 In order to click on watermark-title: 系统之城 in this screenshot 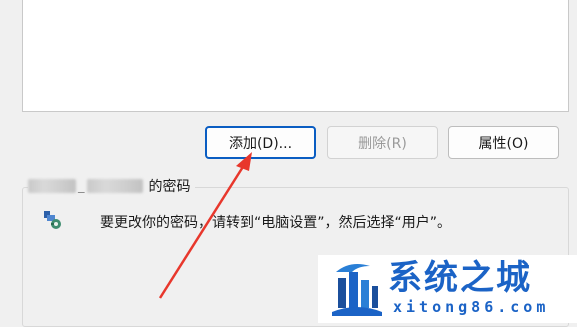, I will do `click(460, 278)`.